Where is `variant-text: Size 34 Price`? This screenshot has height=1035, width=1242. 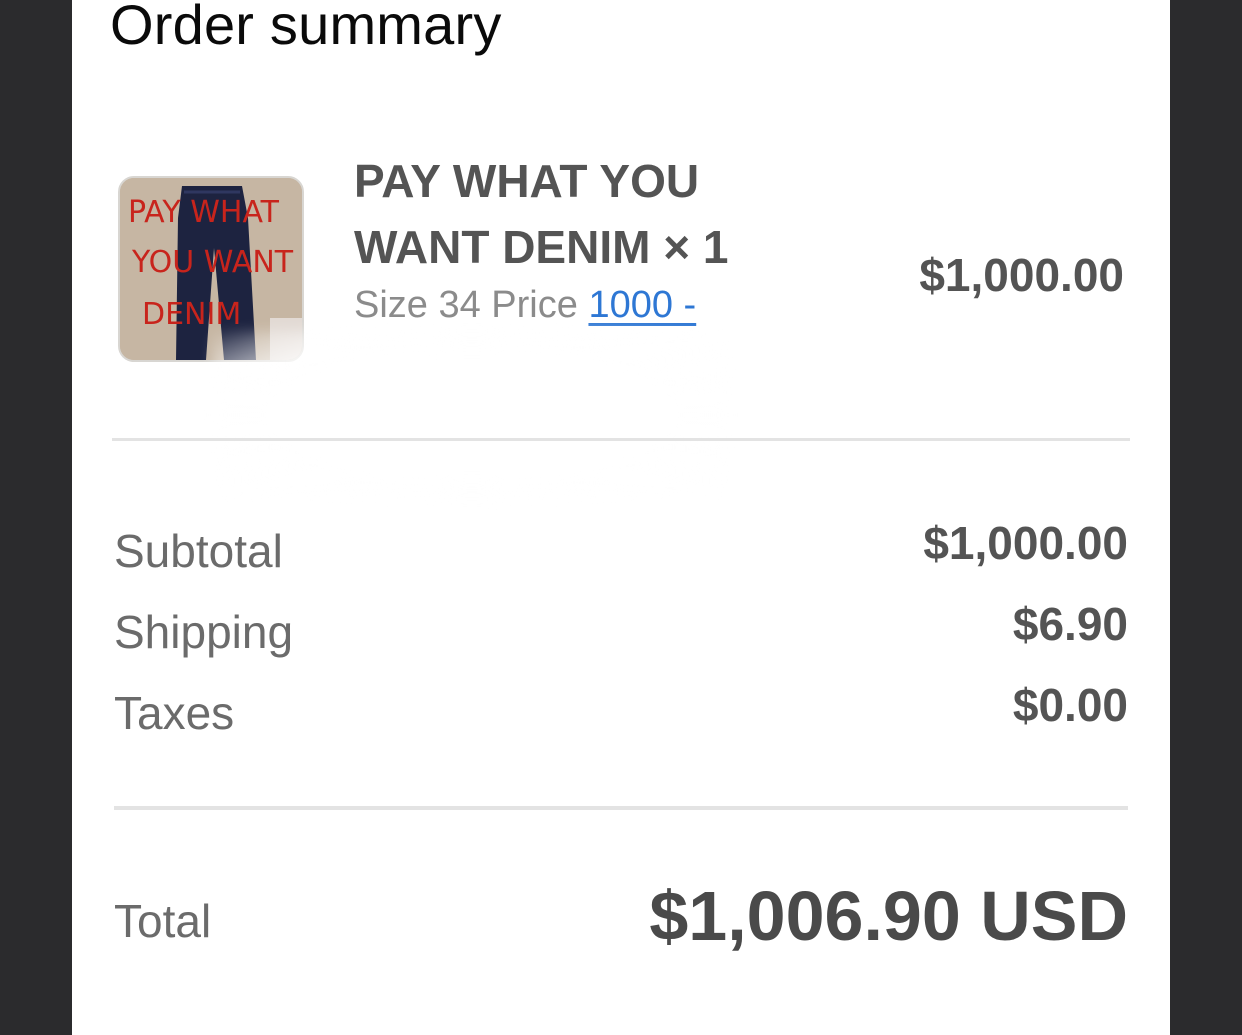
variant-text: Size 34 Price is located at coordinates (466, 305).